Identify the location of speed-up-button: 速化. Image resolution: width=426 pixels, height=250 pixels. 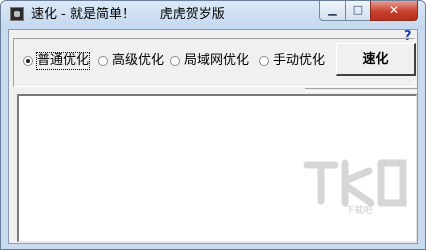
(376, 59).